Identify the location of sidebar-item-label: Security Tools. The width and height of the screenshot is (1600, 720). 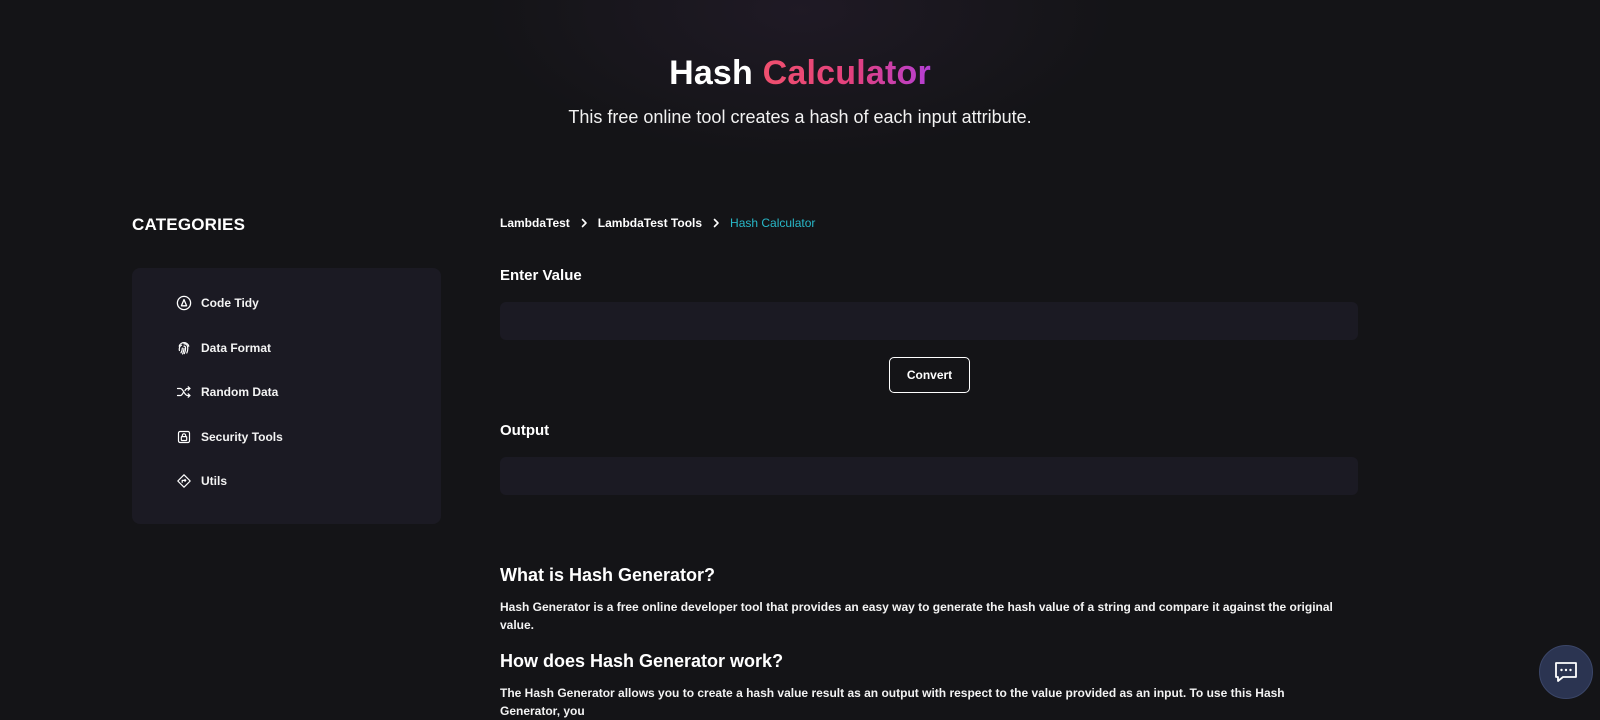
(242, 437).